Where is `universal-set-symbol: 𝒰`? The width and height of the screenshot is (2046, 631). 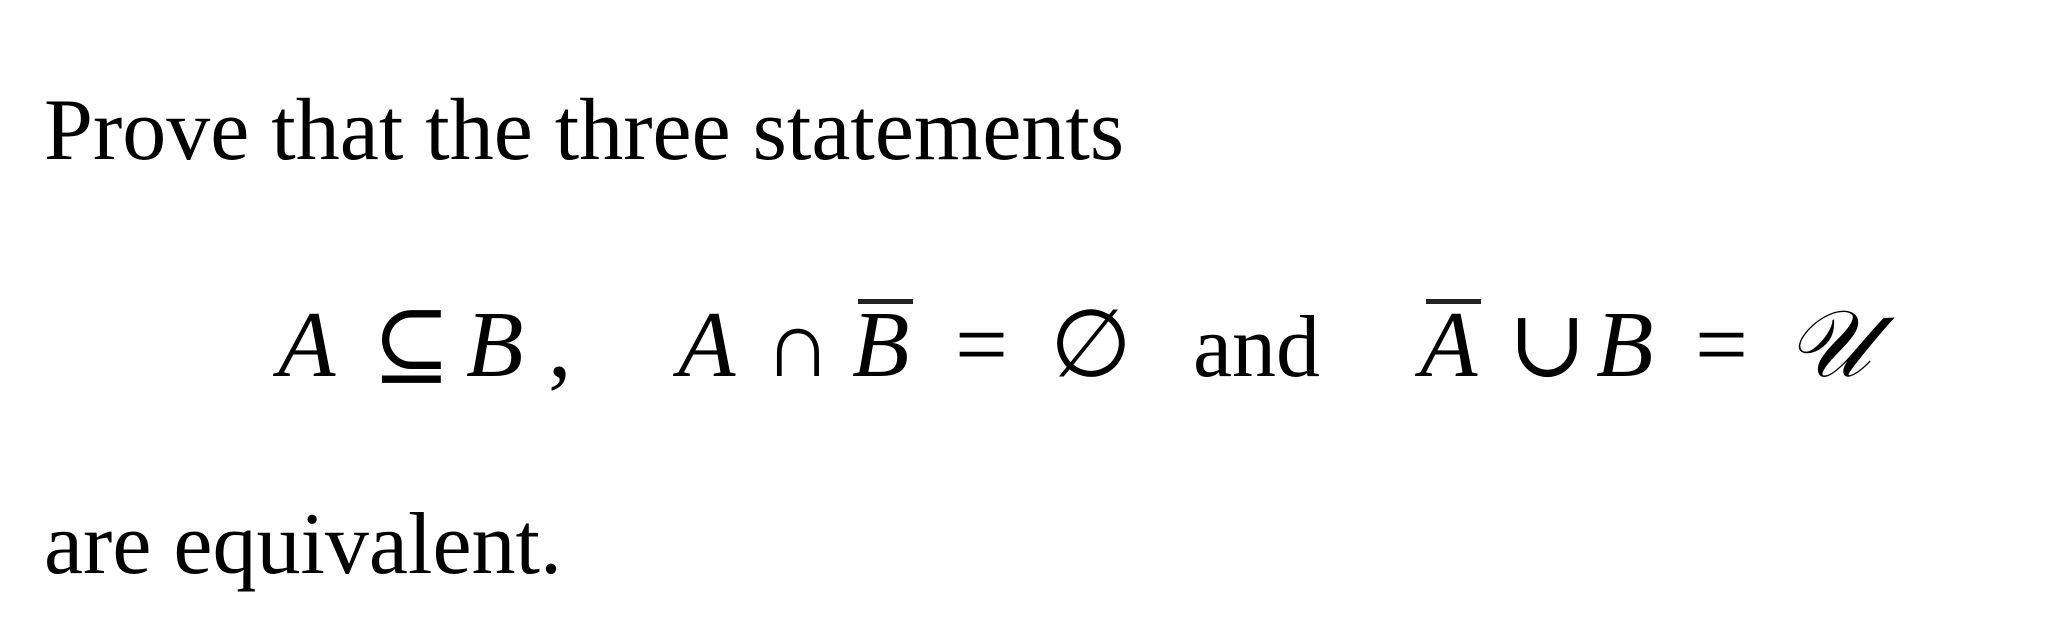
universal-set-symbol: 𝒰 is located at coordinates (1828, 345).